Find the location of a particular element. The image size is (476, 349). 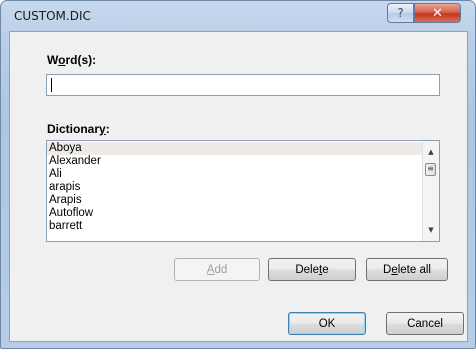

list-item: arapis is located at coordinates (234, 187).